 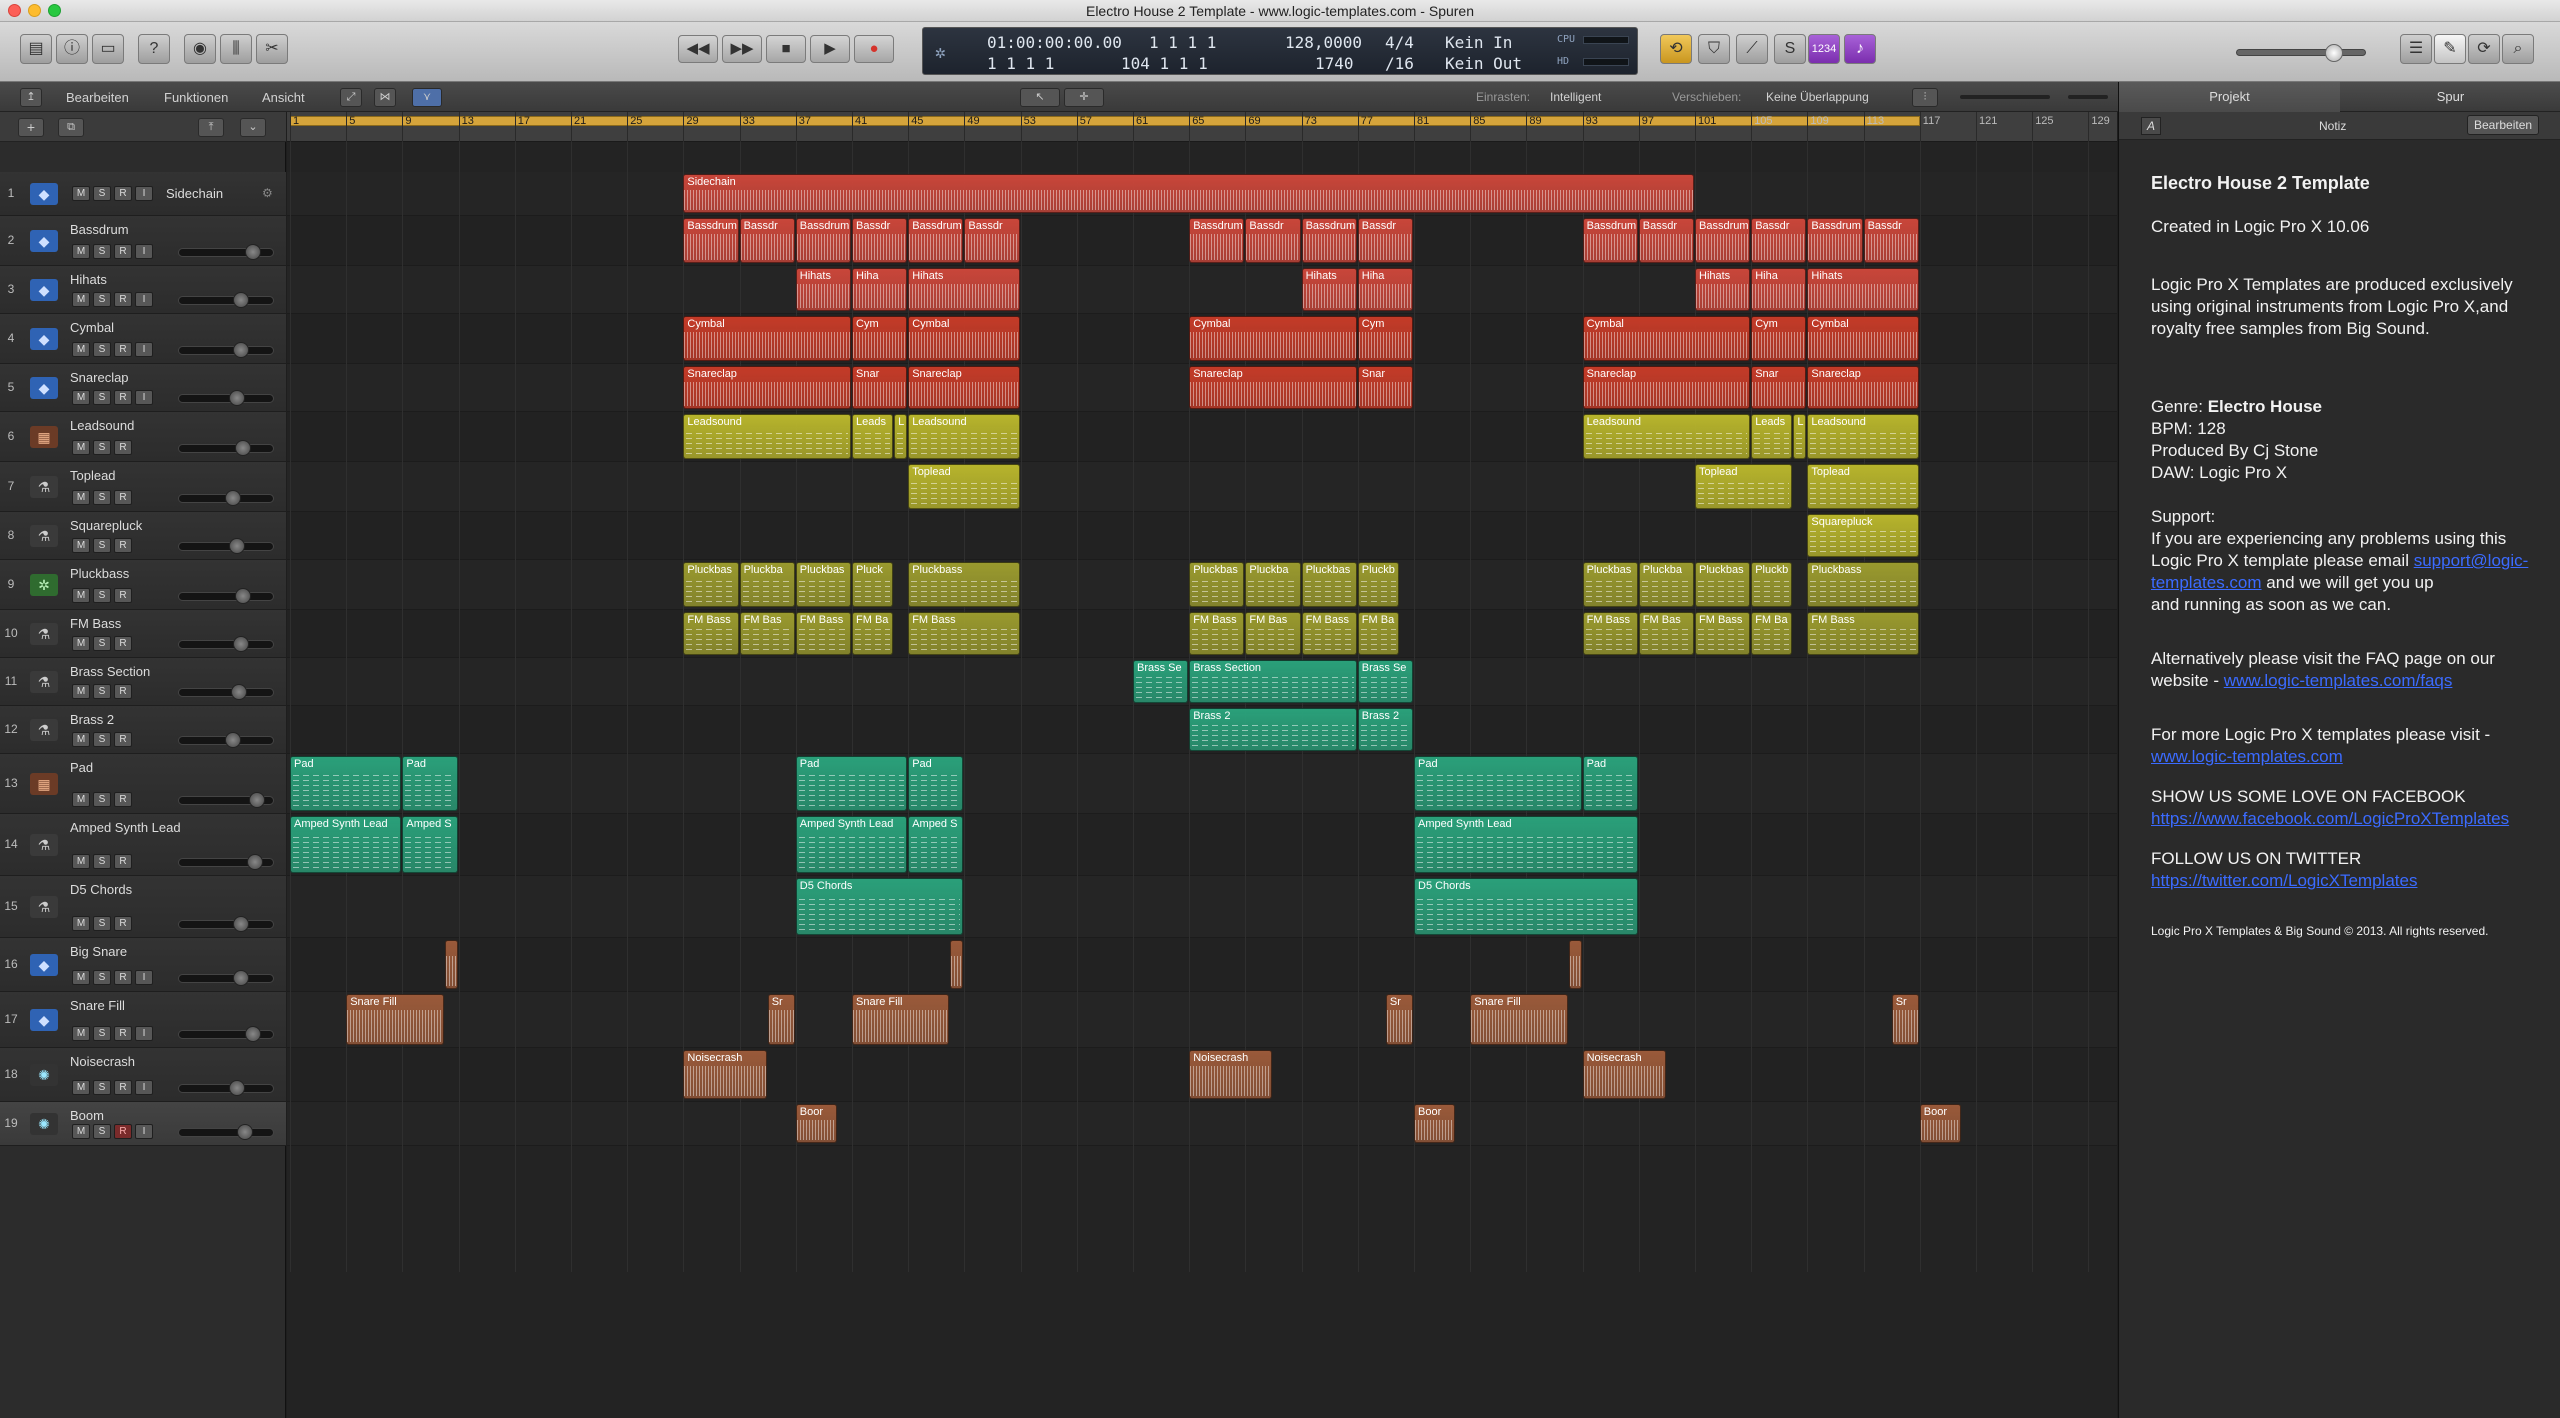 I want to click on track-lane, so click(x=1202, y=1020).